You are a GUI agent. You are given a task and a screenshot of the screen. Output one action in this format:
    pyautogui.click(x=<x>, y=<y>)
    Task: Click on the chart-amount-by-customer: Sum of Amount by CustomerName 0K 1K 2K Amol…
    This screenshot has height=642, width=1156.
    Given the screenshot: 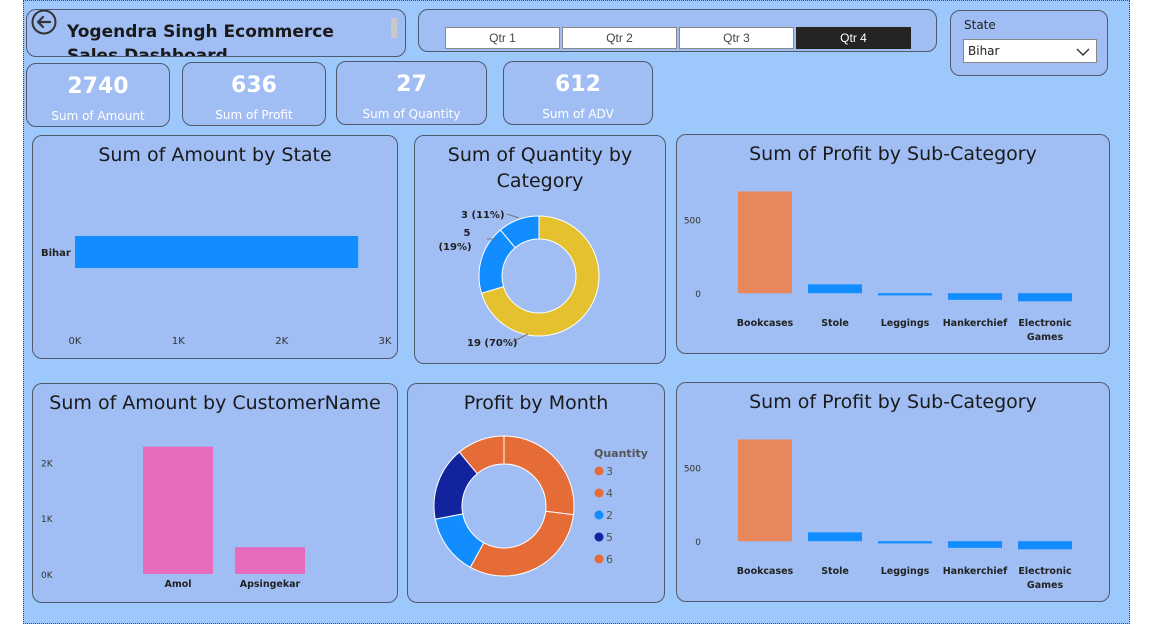 What is the action you would take?
    pyautogui.click(x=215, y=493)
    